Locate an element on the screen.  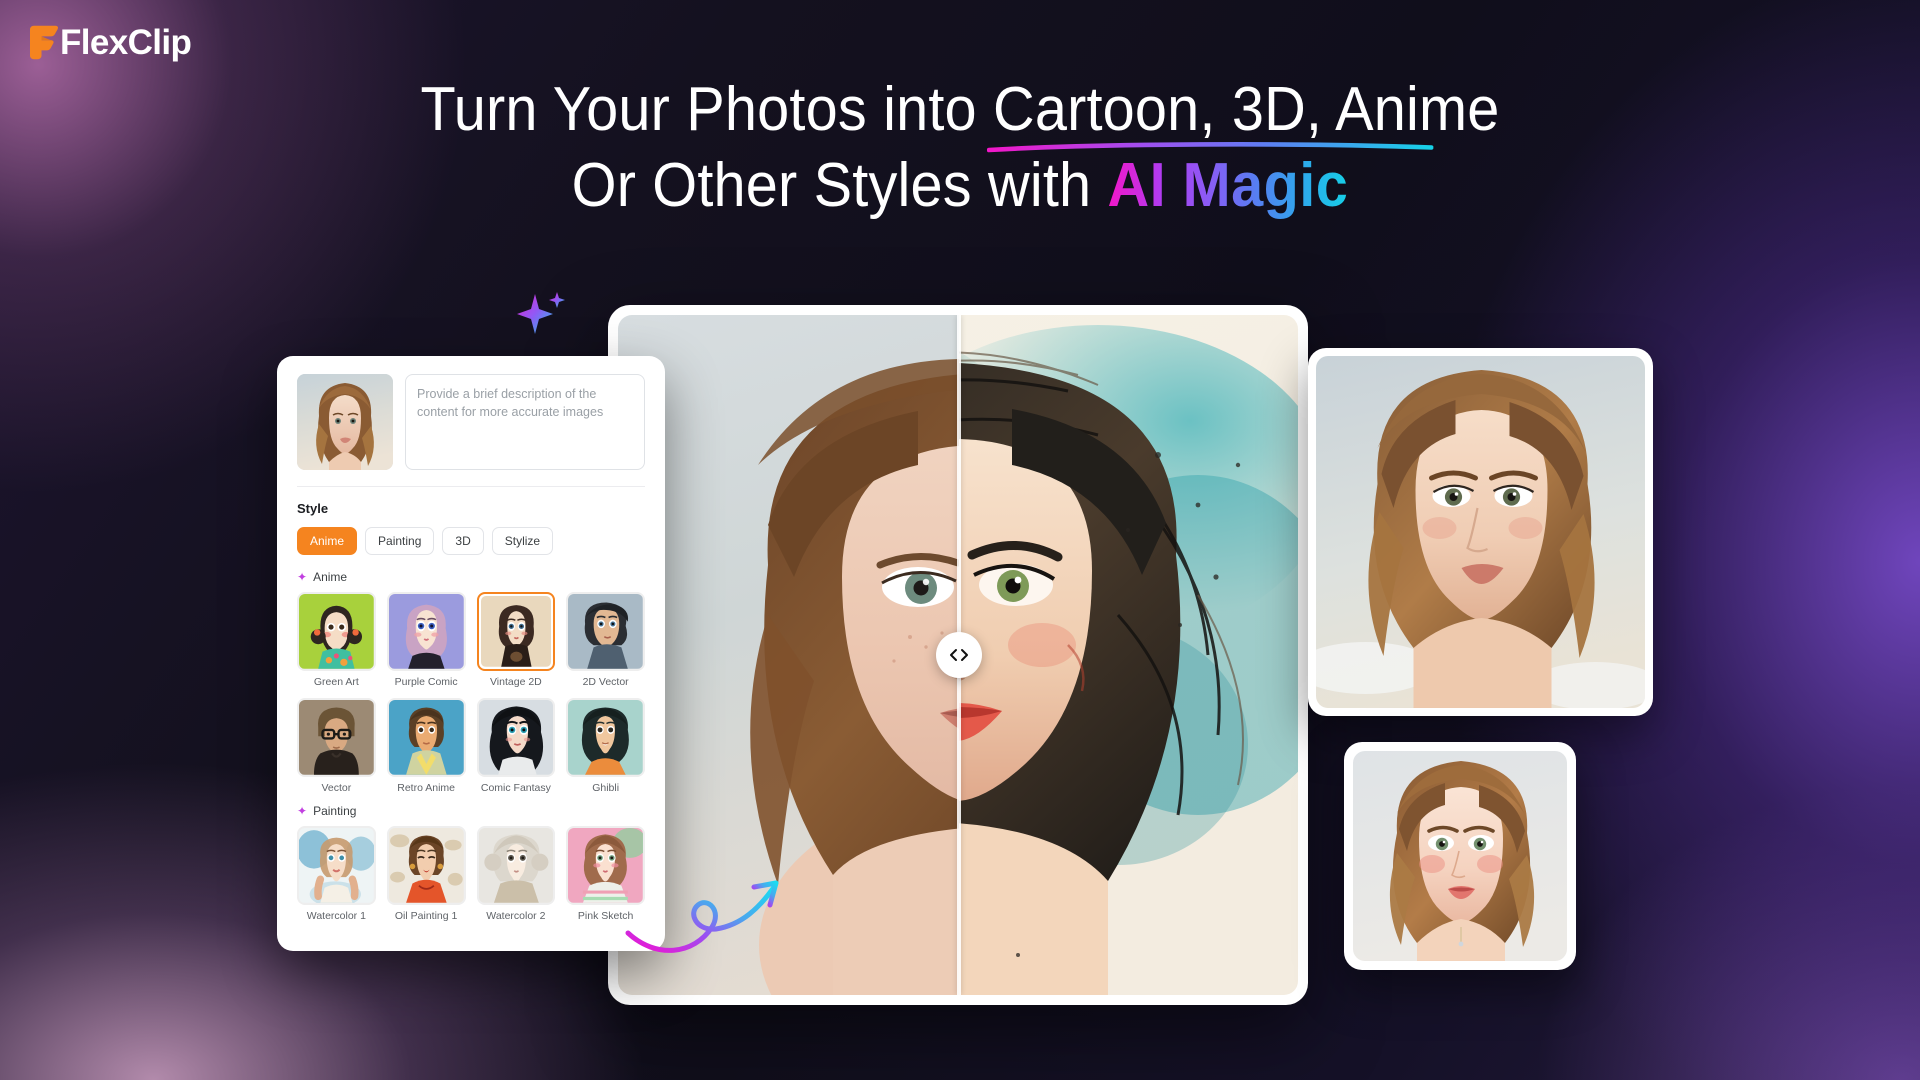
style-label-vintage-2d: Vintage 2D is located at coordinates (515, 682).